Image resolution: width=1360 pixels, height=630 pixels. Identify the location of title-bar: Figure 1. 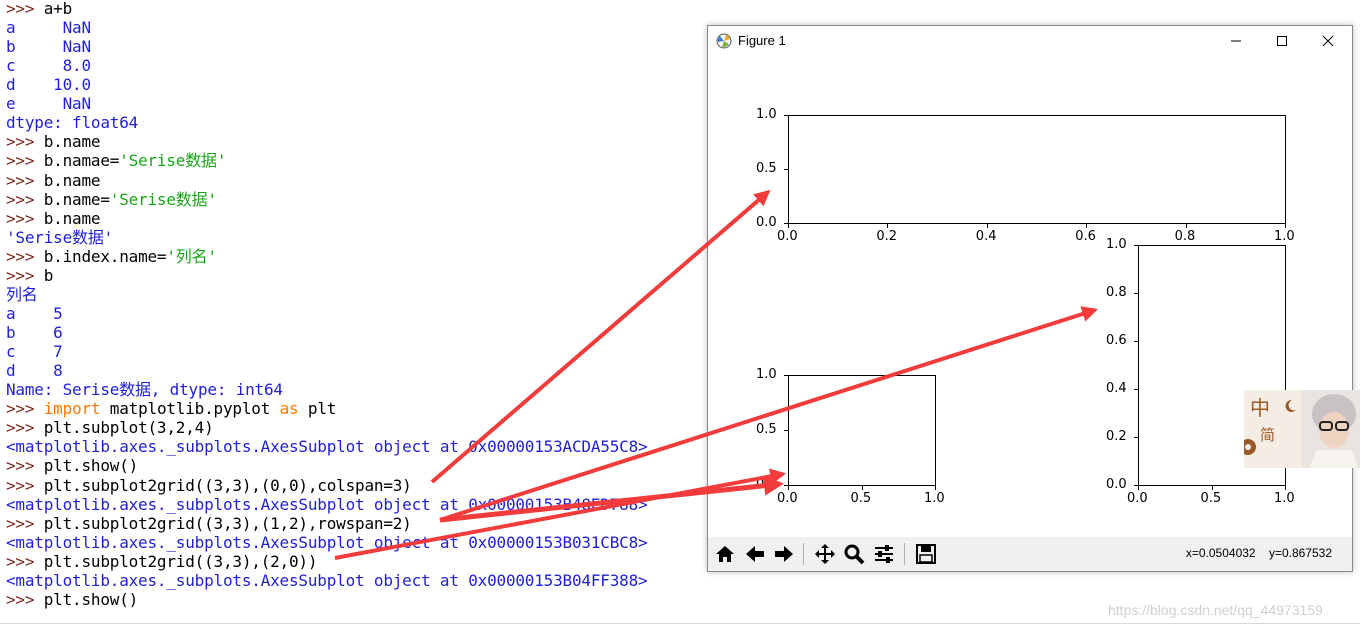
(1030, 41).